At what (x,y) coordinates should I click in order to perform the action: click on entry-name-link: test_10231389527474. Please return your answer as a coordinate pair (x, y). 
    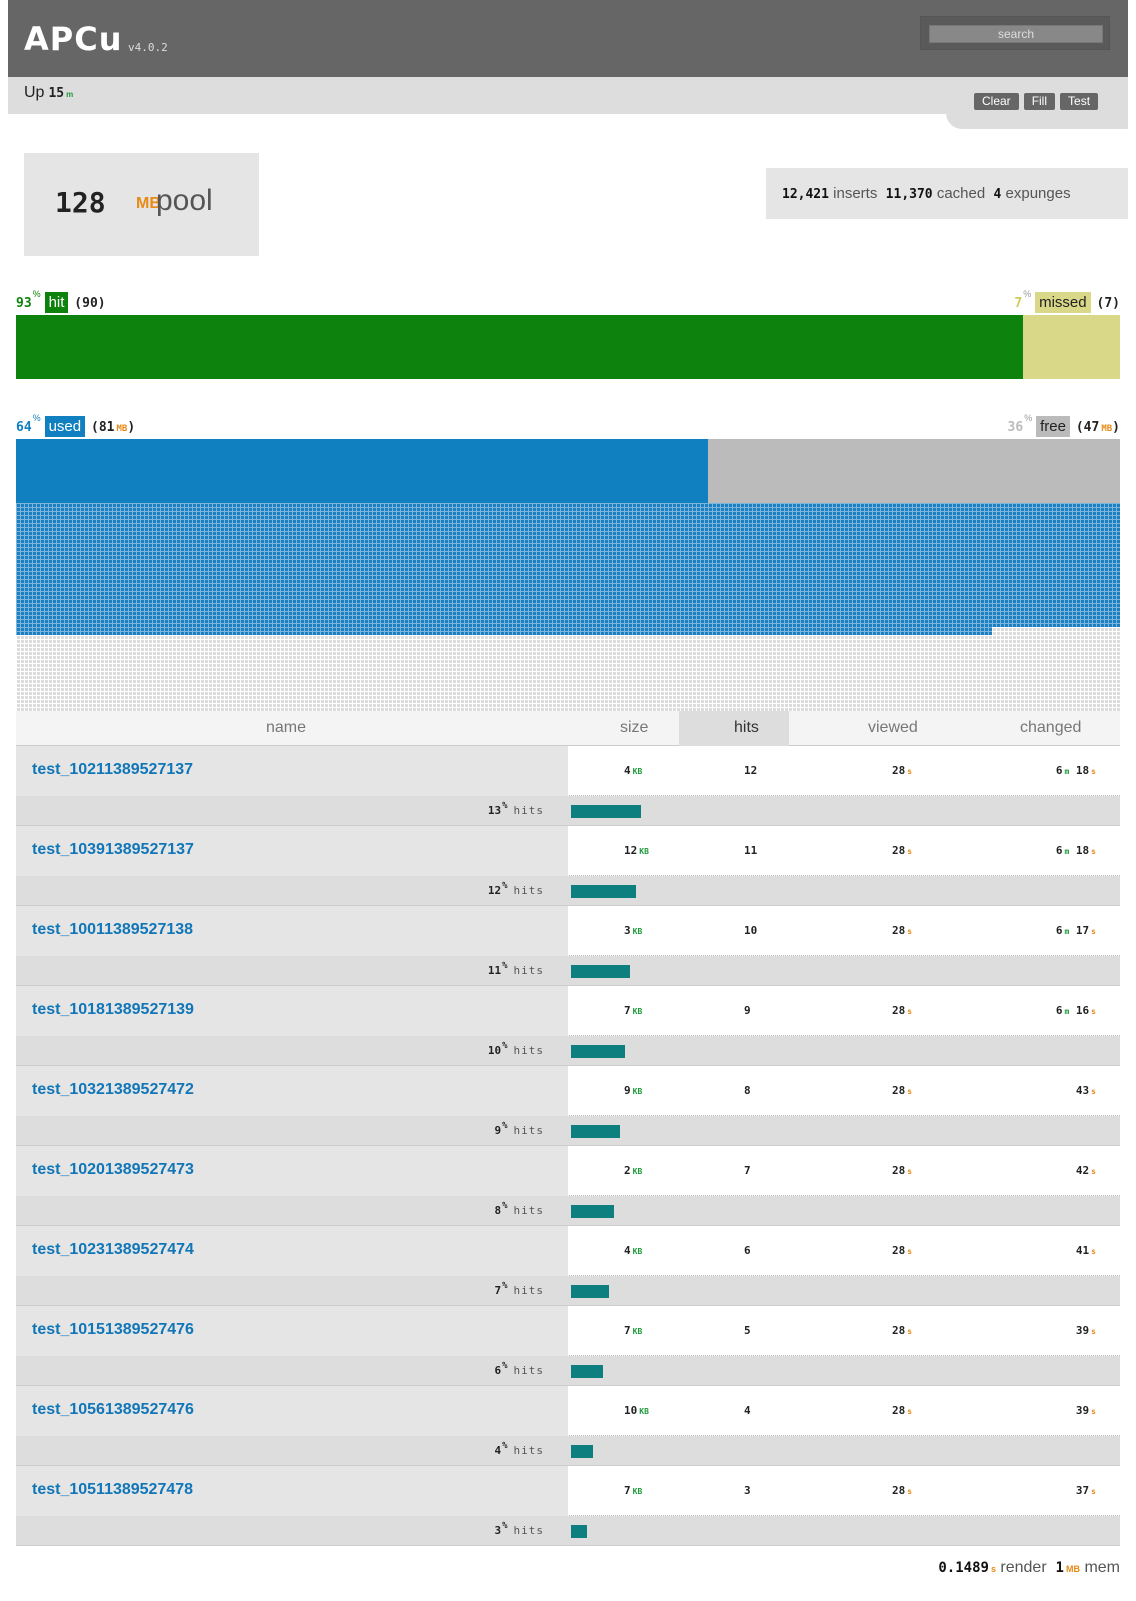
    Looking at the image, I should click on (113, 1250).